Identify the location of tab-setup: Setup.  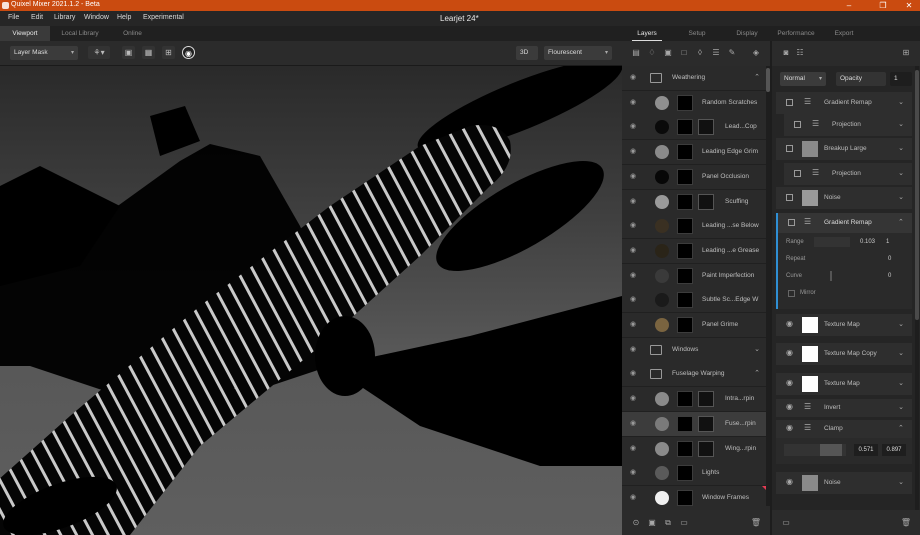
(697, 33).